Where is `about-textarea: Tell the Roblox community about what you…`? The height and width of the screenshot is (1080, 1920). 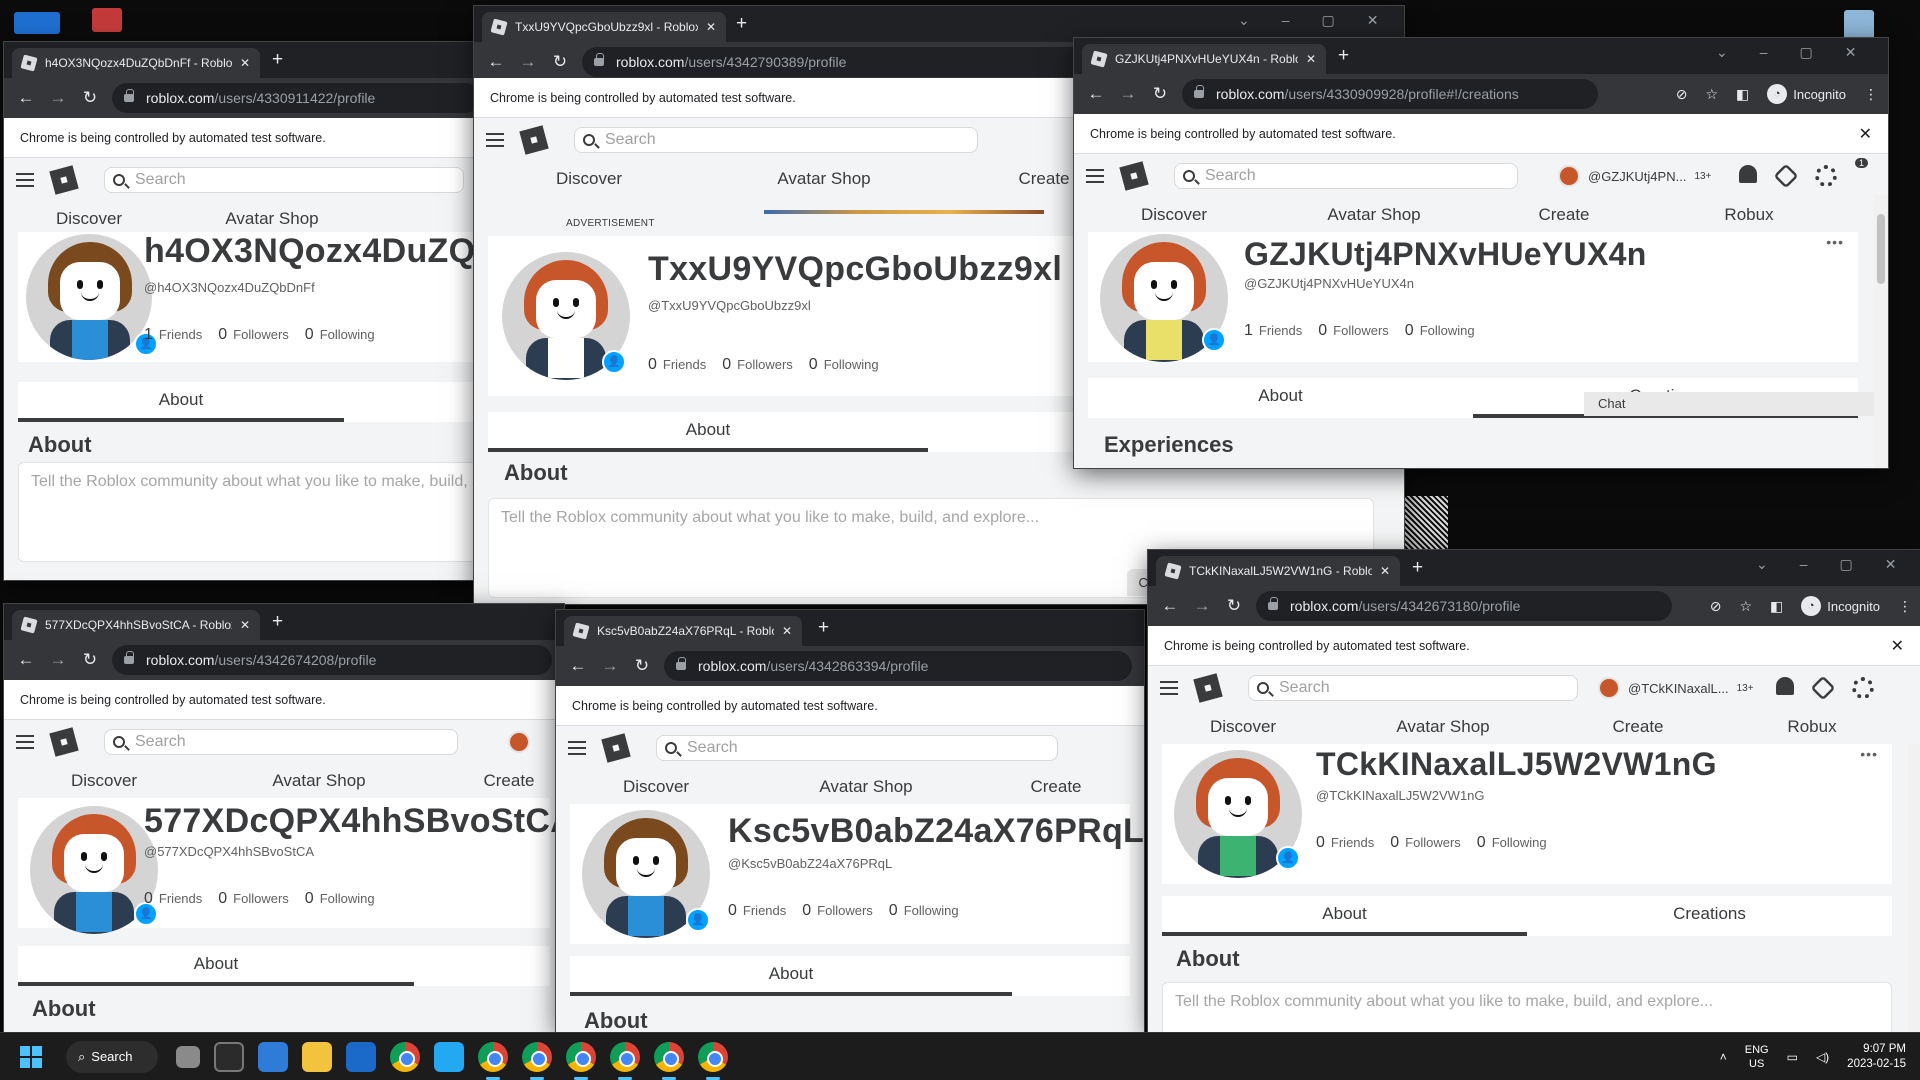
about-textarea: Tell the Roblox community about what you… is located at coordinates (248, 512).